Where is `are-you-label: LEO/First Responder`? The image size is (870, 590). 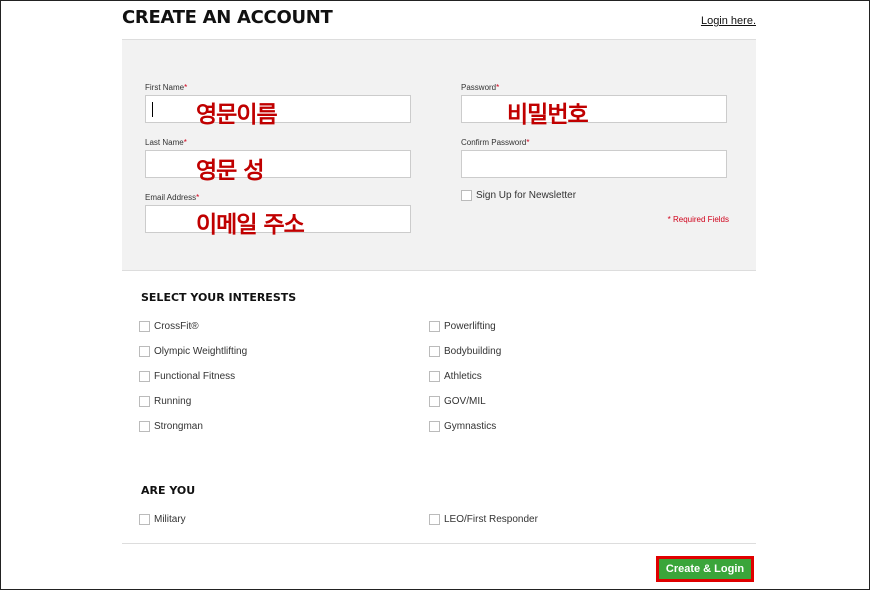
are-you-label: LEO/First Responder is located at coordinates (491, 519).